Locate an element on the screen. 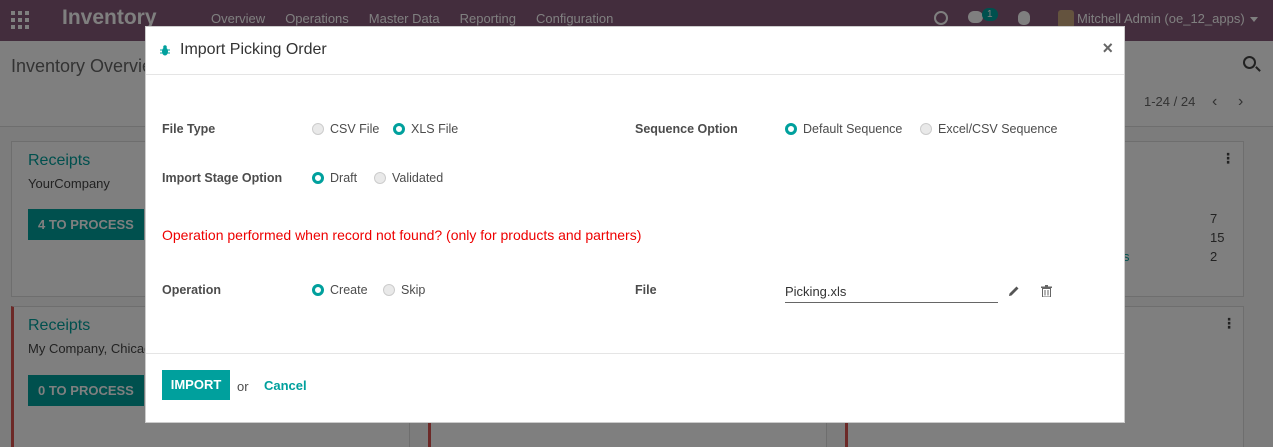  radio-create: Create is located at coordinates (340, 290).